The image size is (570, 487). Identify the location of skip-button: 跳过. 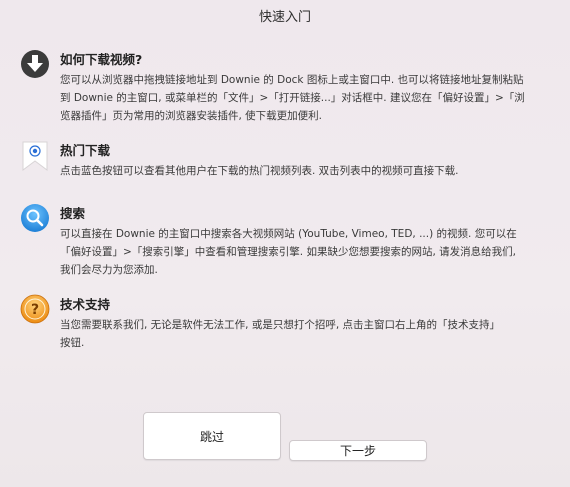
(212, 436).